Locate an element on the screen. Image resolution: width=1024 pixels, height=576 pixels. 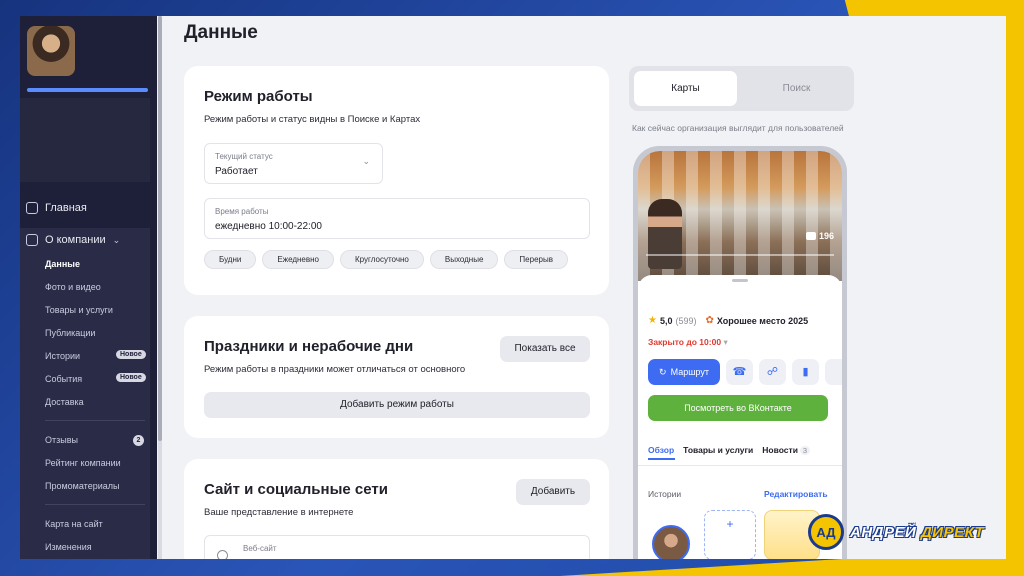
field-value: Работает is located at coordinates (236, 171).